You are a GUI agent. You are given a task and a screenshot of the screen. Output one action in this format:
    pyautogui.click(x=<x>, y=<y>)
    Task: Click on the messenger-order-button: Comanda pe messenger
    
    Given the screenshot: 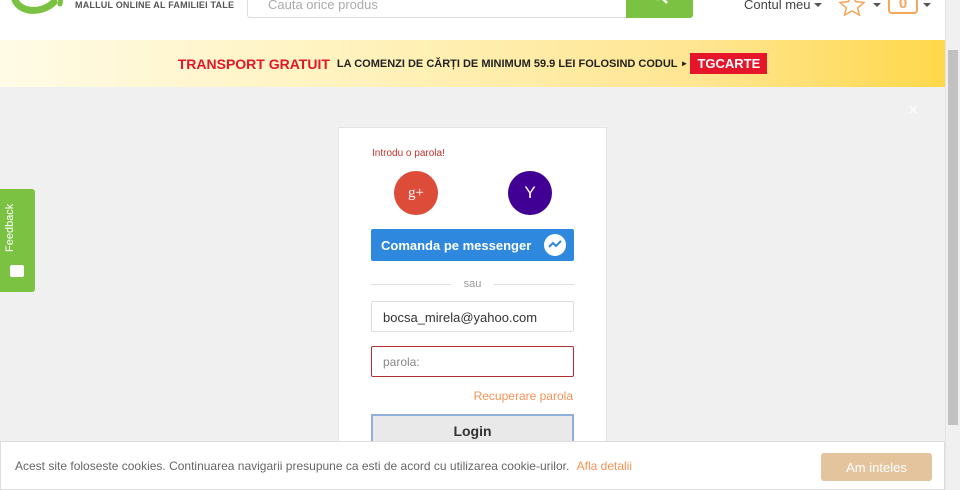 What is the action you would take?
    pyautogui.click(x=472, y=245)
    